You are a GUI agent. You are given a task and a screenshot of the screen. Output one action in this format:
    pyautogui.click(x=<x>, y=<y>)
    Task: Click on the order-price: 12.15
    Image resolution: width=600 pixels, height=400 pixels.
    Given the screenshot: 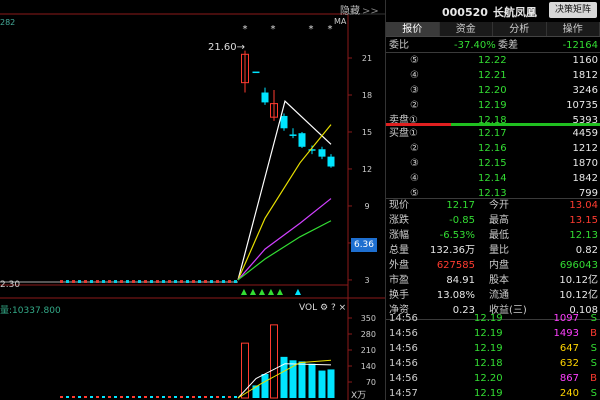 What is the action you would take?
    pyautogui.click(x=492, y=163)
    